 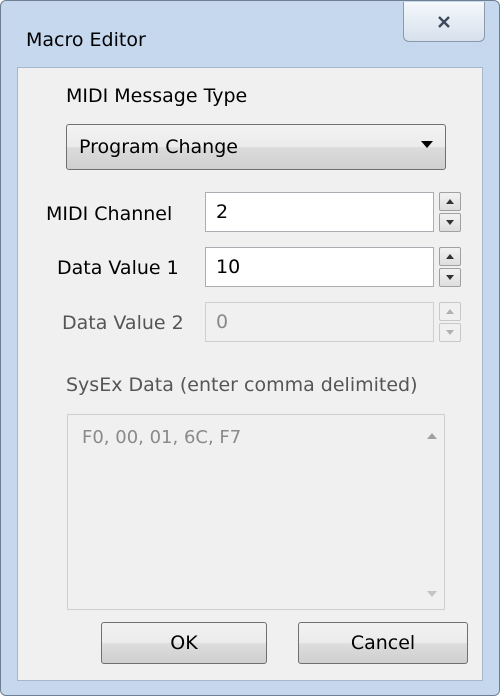 What do you see at coordinates (123, 323) in the screenshot?
I see `data-value-2-label: Data Value 2` at bounding box center [123, 323].